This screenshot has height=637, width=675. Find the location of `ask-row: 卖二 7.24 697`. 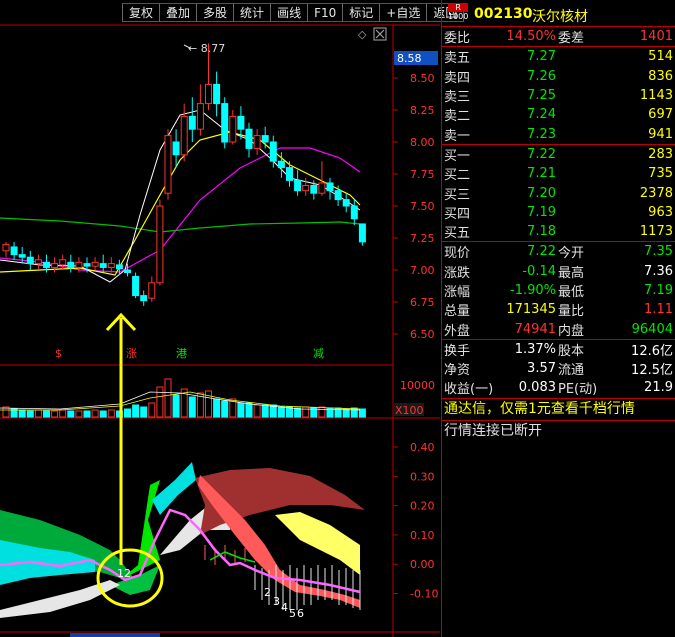

ask-row: 卖二 7.24 697 is located at coordinates (558, 114).